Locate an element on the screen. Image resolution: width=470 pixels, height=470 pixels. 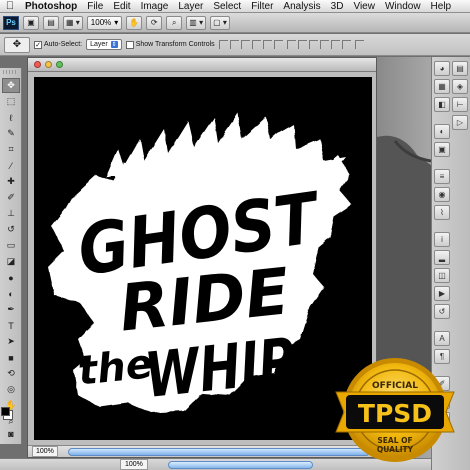
zoom-button is located at coordinates (59, 64).